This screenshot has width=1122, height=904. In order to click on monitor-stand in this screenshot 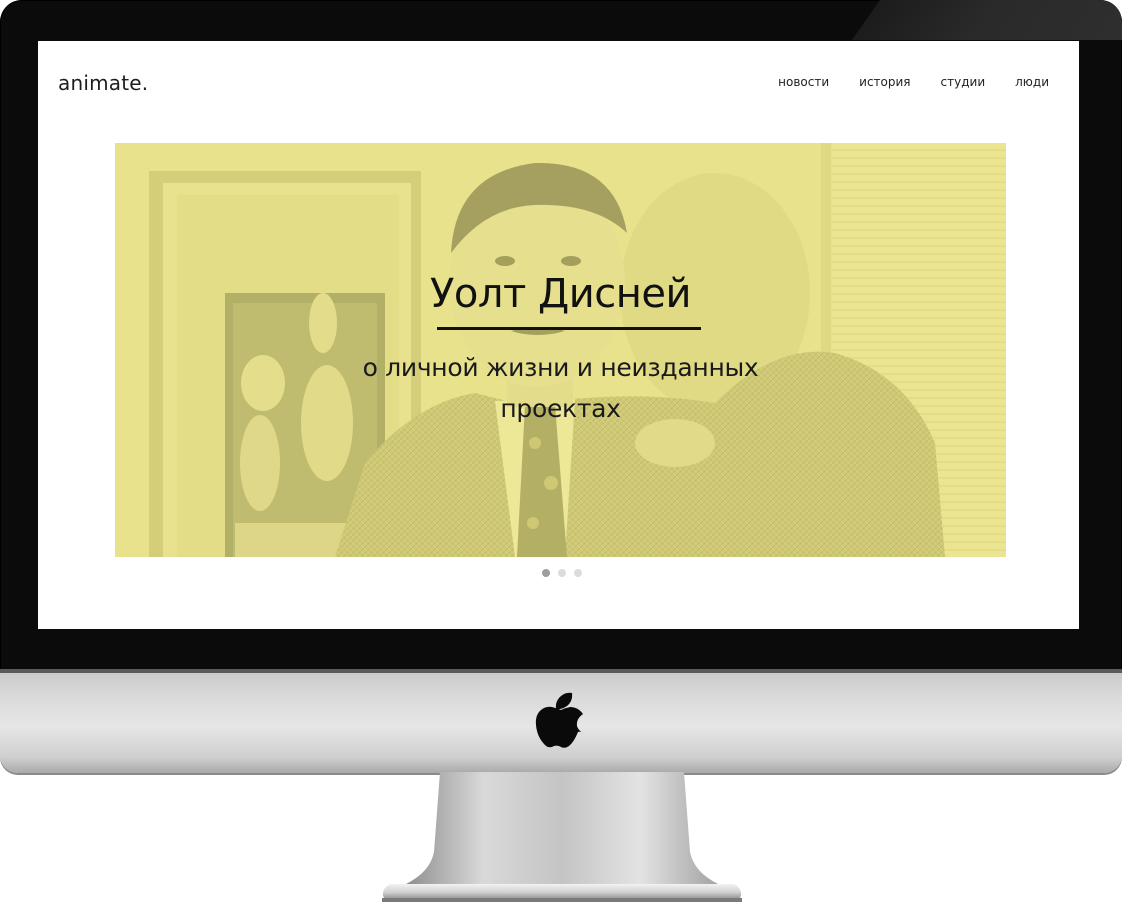, I will do `click(562, 837)`.